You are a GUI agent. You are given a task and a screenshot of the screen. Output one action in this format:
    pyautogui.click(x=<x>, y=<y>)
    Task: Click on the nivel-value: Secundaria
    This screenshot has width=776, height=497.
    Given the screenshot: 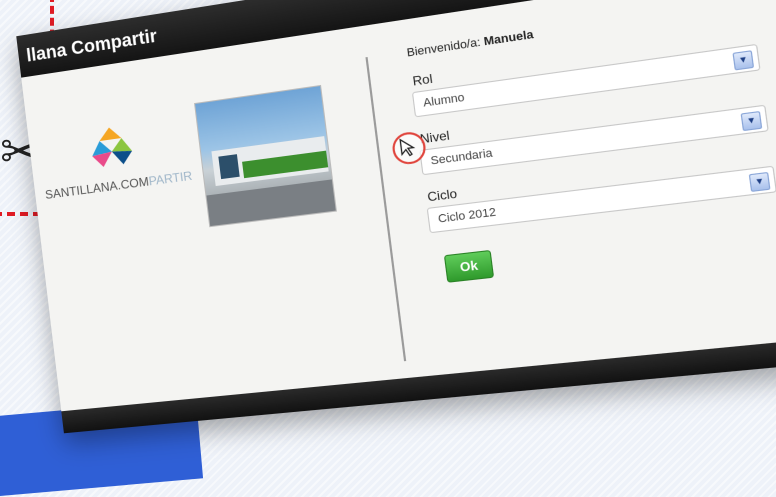 What is the action you would take?
    pyautogui.click(x=461, y=157)
    